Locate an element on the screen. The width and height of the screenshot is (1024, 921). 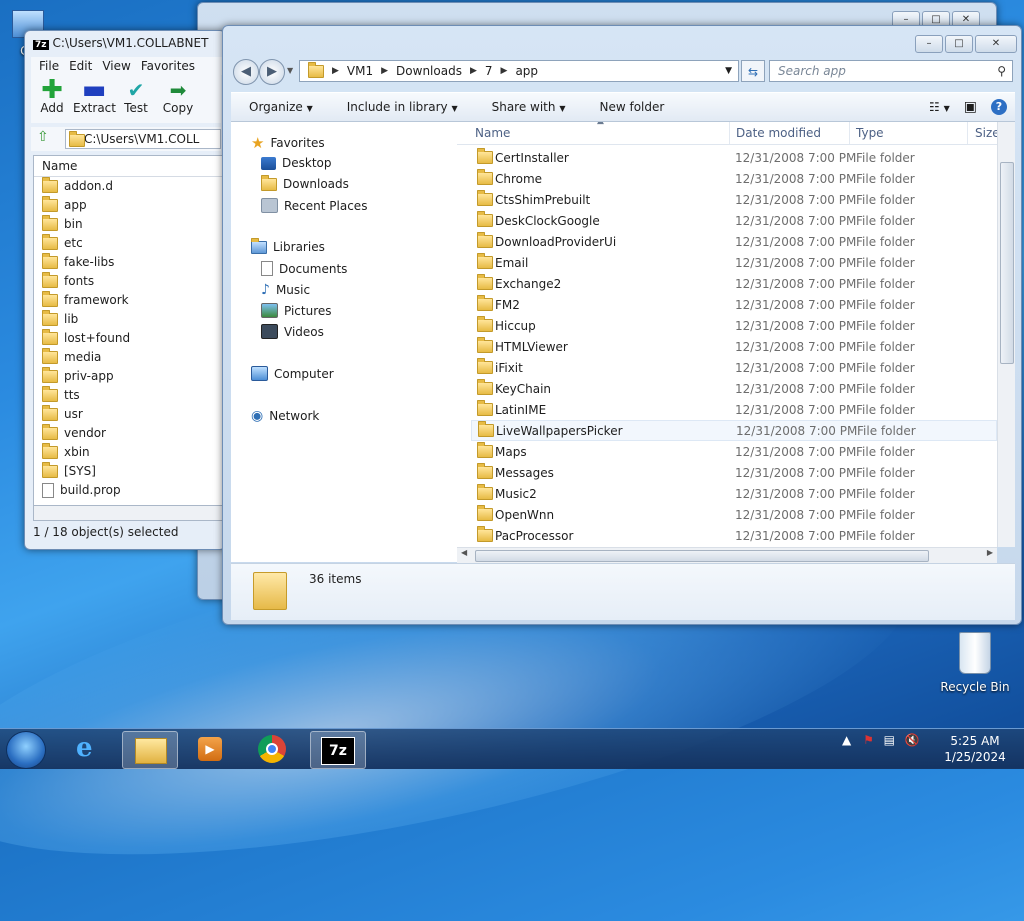
view-options-icon: ☷ ▼ is located at coordinates (939, 107).